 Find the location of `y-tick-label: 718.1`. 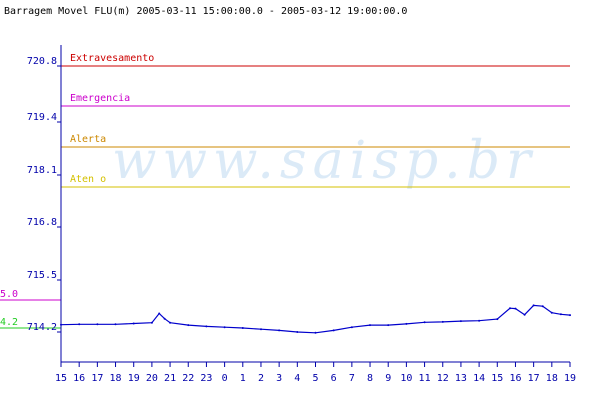

y-tick-label: 718.1 is located at coordinates (42, 170).